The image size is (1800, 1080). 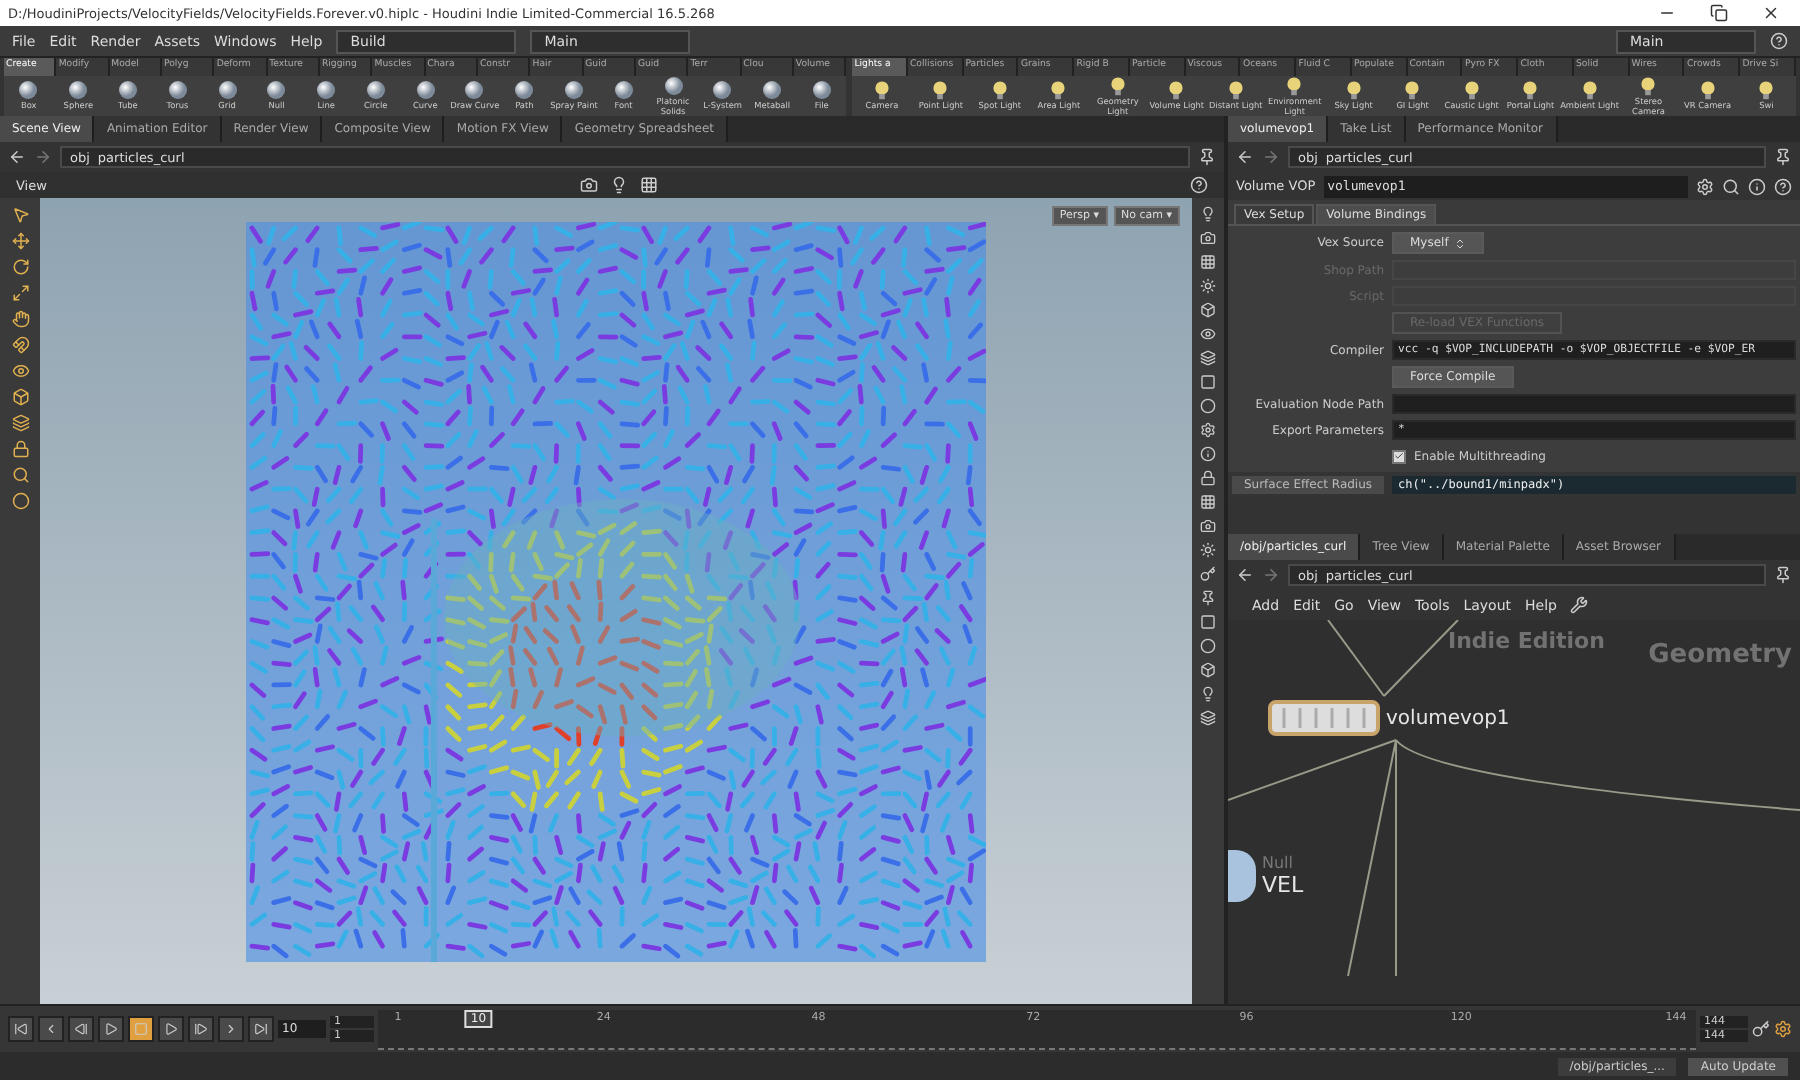 What do you see at coordinates (1718, 13) in the screenshot?
I see `restore-icon` at bounding box center [1718, 13].